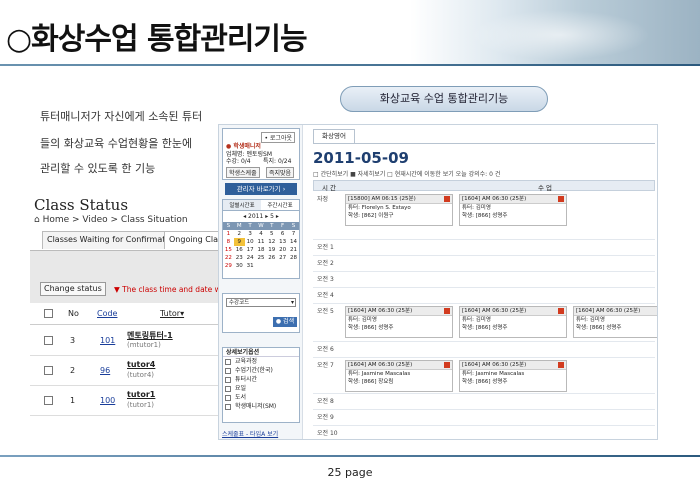 This screenshot has height=485, width=700. Describe the element at coordinates (484, 432) in the screenshot. I see `time-row: 오전 10` at that location.